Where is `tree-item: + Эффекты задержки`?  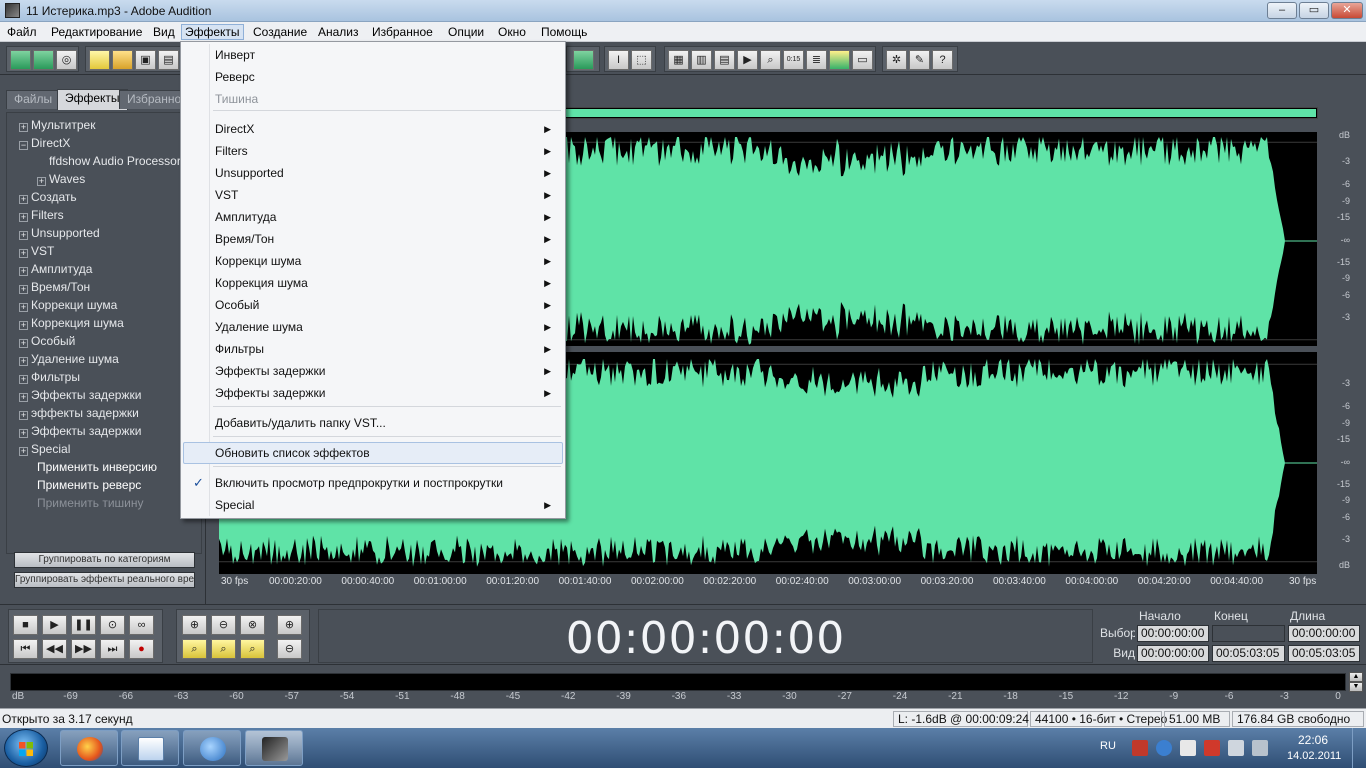 tree-item: + Эффекты задержки is located at coordinates (80, 395).